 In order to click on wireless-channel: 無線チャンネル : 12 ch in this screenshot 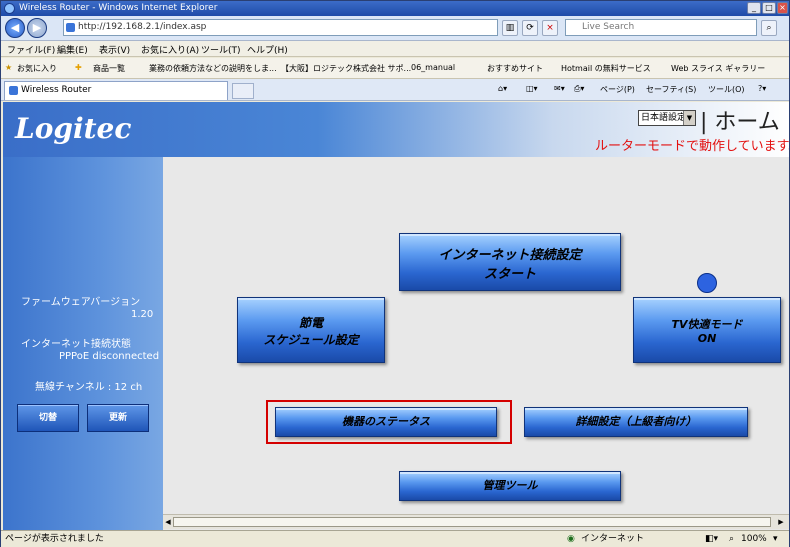, I will do `click(89, 387)`.